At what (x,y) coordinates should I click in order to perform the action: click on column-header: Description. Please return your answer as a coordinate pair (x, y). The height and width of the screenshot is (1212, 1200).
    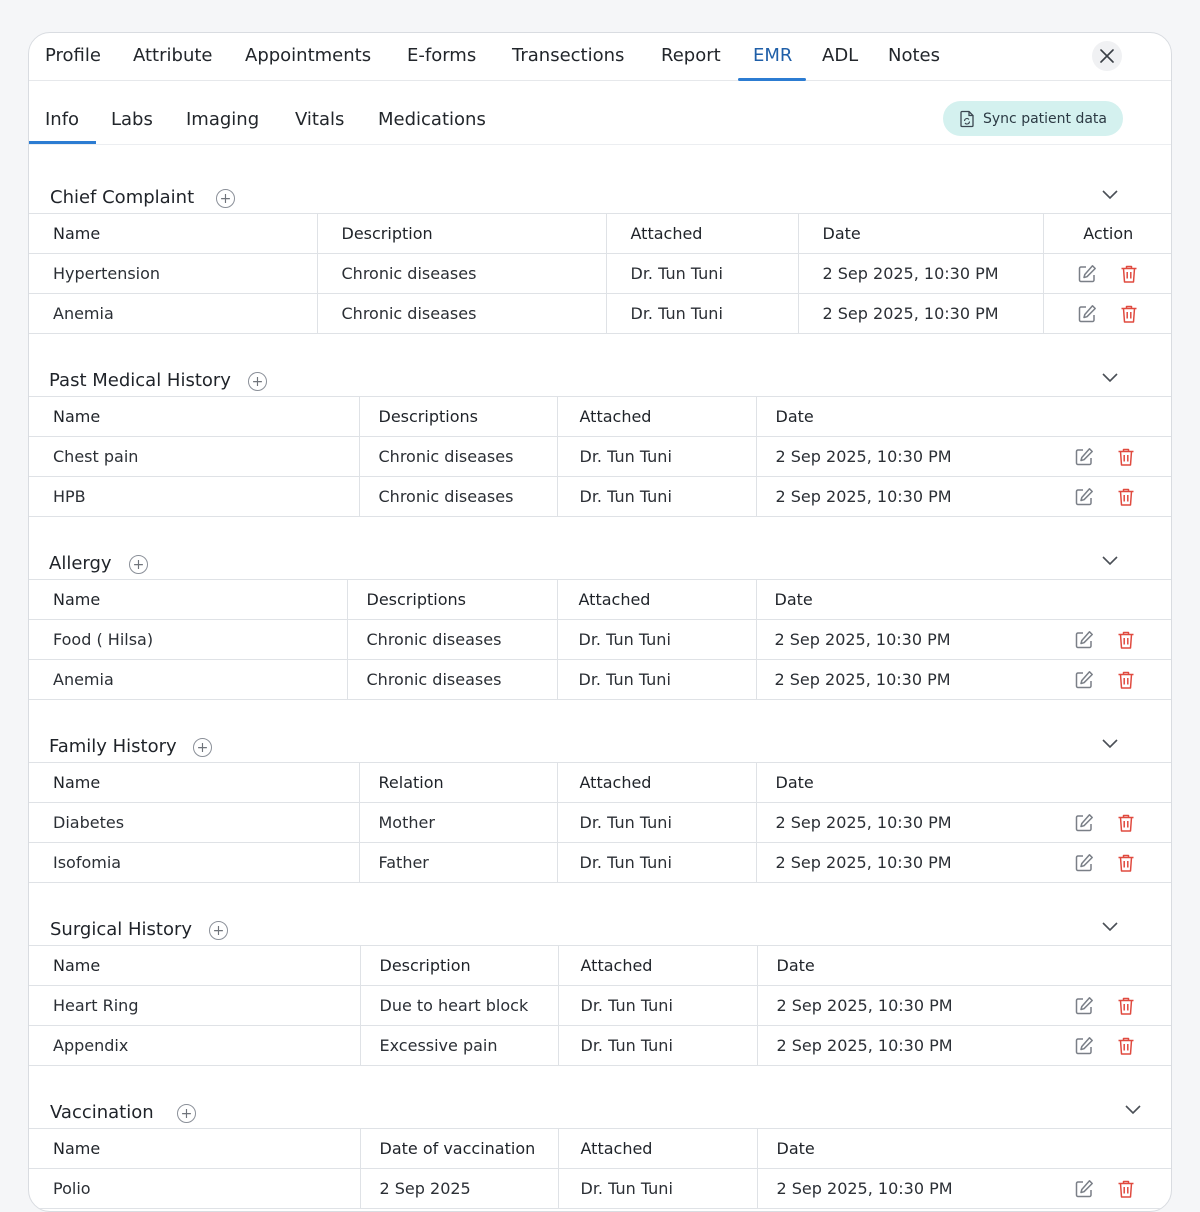
    Looking at the image, I should click on (461, 233).